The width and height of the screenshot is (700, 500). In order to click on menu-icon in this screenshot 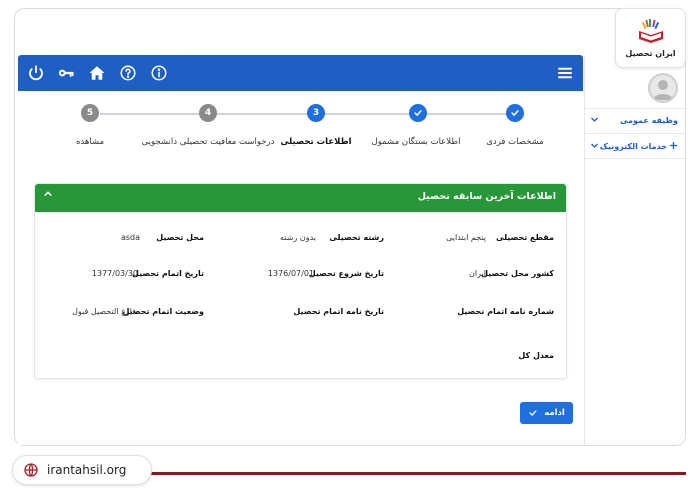, I will do `click(565, 73)`.